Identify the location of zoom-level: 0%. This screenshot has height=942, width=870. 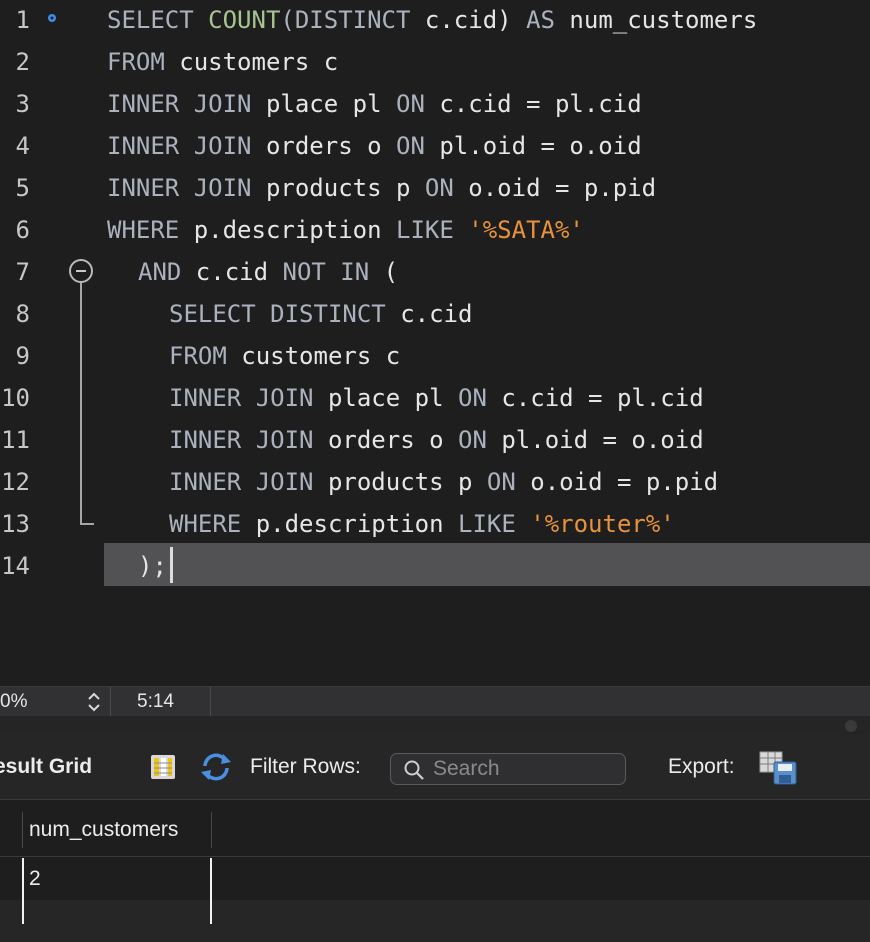
(14, 701).